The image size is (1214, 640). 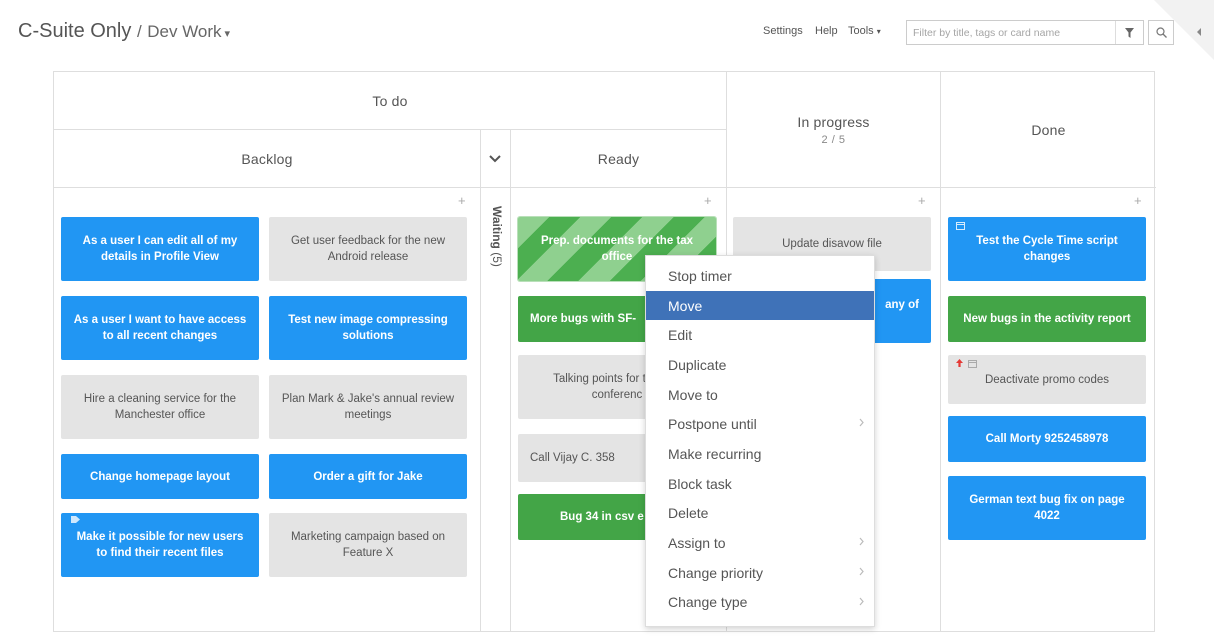 I want to click on card: Test new image compressing solutions, so click(x=368, y=328).